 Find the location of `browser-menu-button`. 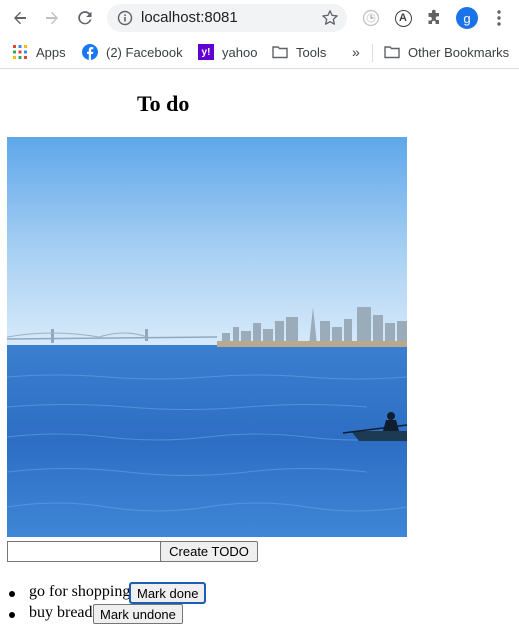

browser-menu-button is located at coordinates (499, 18).